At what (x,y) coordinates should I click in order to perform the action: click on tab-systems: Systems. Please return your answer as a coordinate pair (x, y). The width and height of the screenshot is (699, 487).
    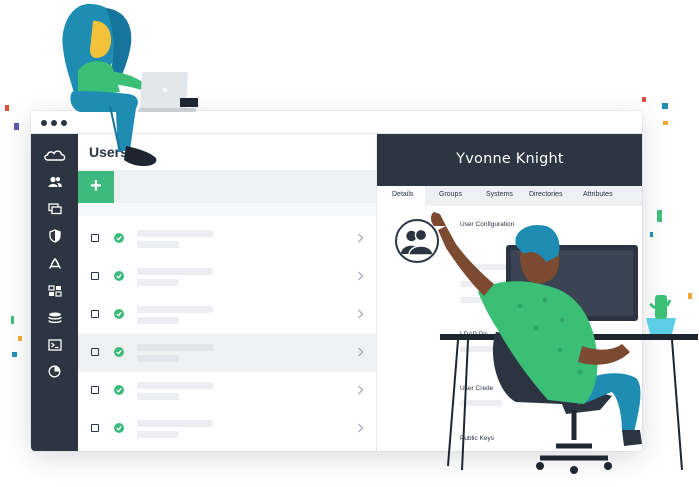
    Looking at the image, I should click on (499, 194).